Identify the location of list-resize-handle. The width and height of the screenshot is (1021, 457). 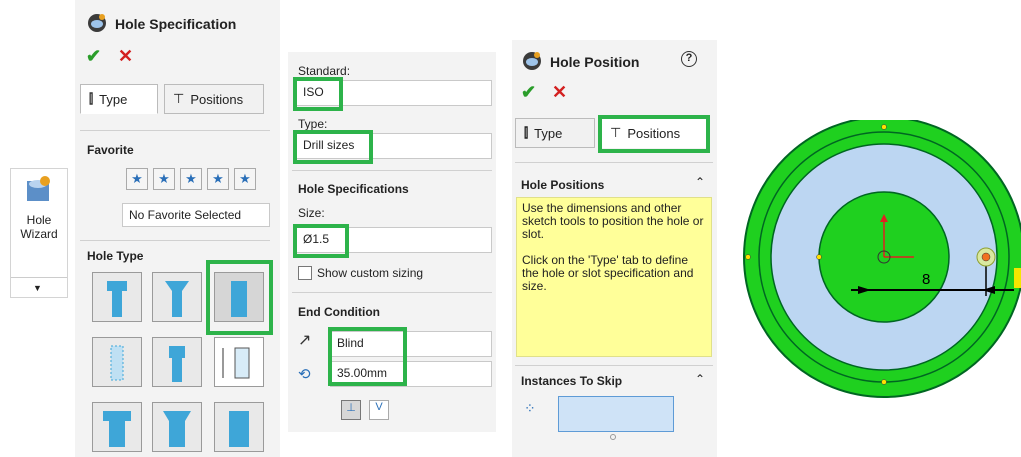
(613, 437).